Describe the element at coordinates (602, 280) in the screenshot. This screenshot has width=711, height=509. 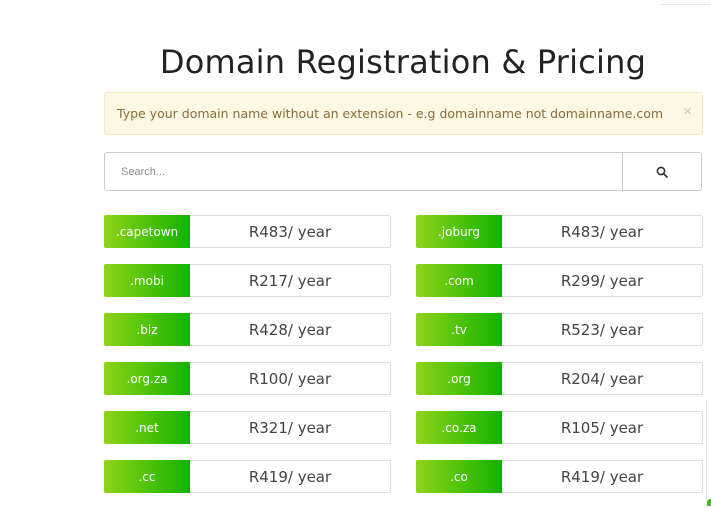
I see `domain-price: R299/ year` at that location.